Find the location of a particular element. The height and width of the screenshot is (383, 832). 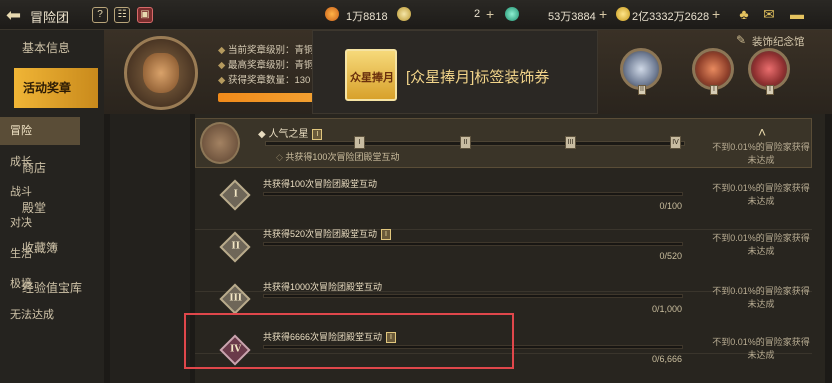

coin-icon is located at coordinates (623, 14).